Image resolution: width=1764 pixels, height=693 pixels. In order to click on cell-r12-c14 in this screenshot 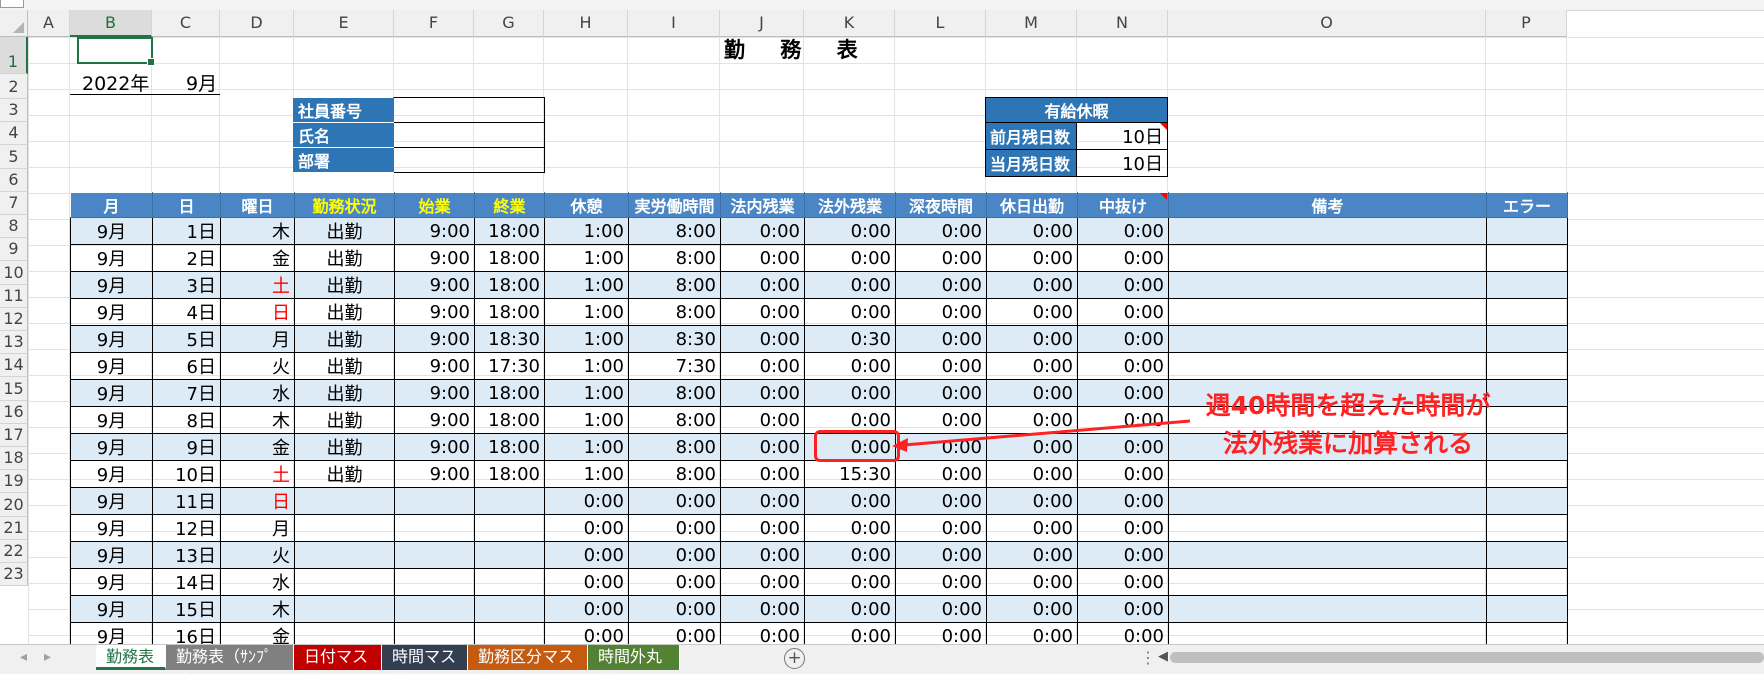, I will do `click(1527, 555)`.